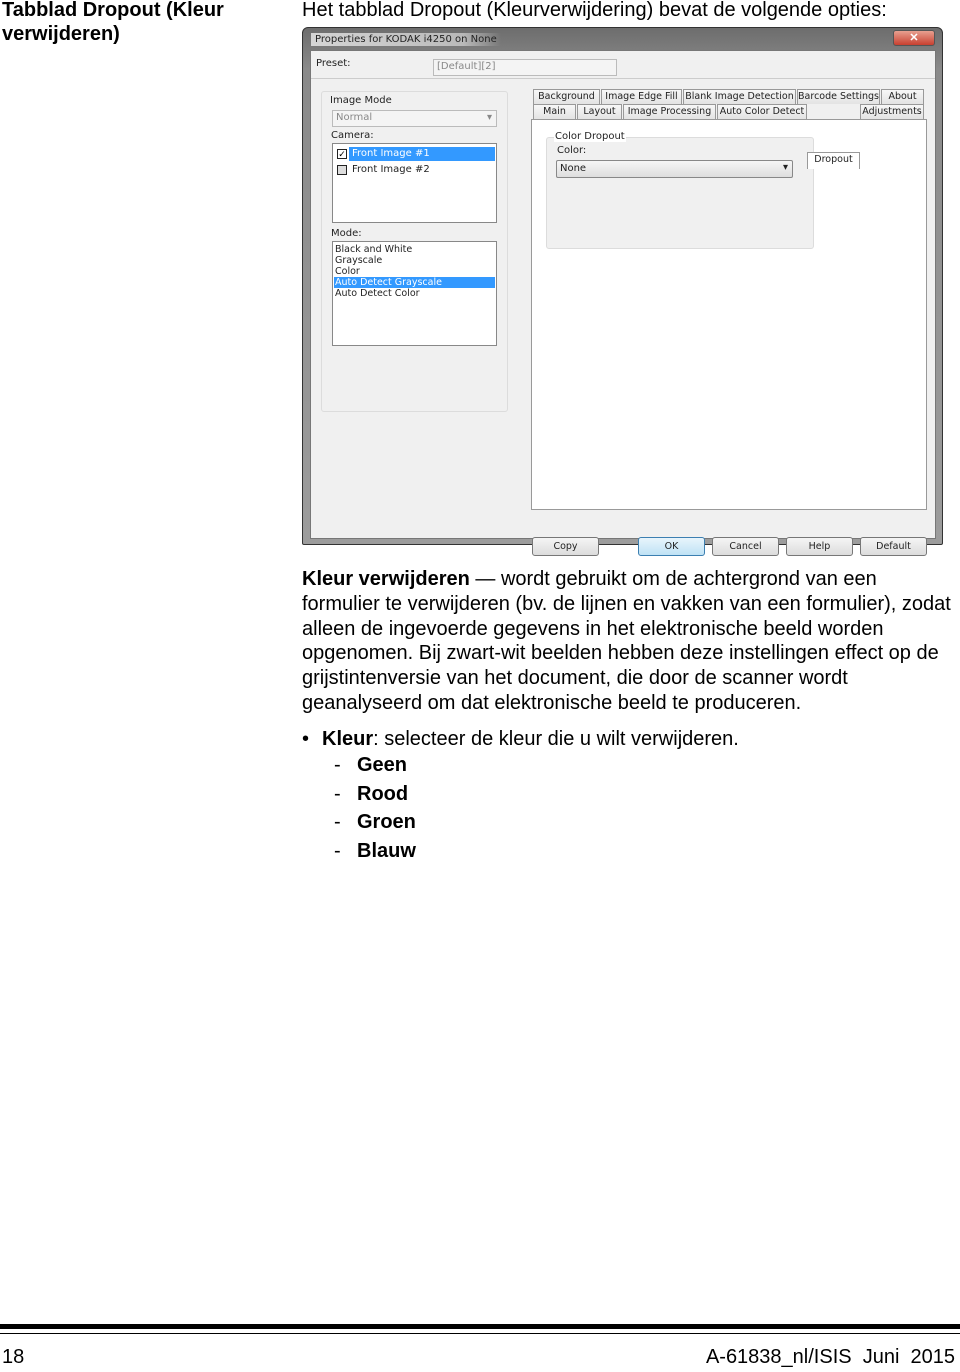 This screenshot has height=1372, width=960. I want to click on bullet-term: Kleur, so click(348, 739).